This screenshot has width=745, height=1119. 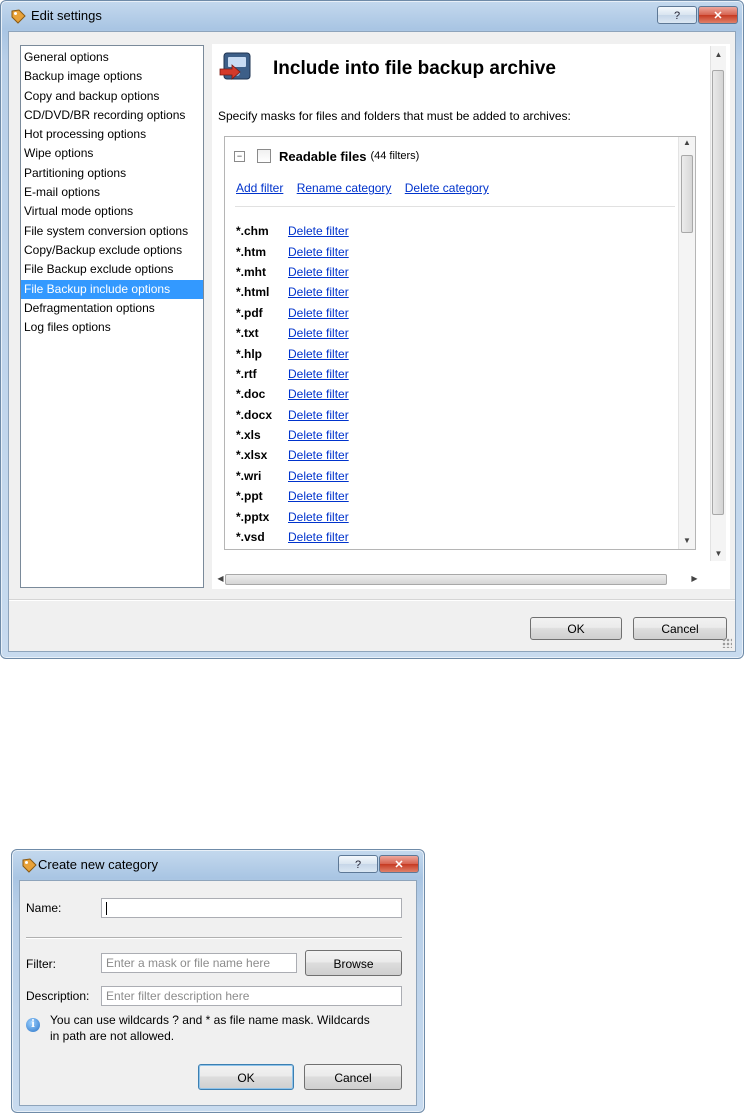 I want to click on help-icon: ?, so click(x=677, y=16).